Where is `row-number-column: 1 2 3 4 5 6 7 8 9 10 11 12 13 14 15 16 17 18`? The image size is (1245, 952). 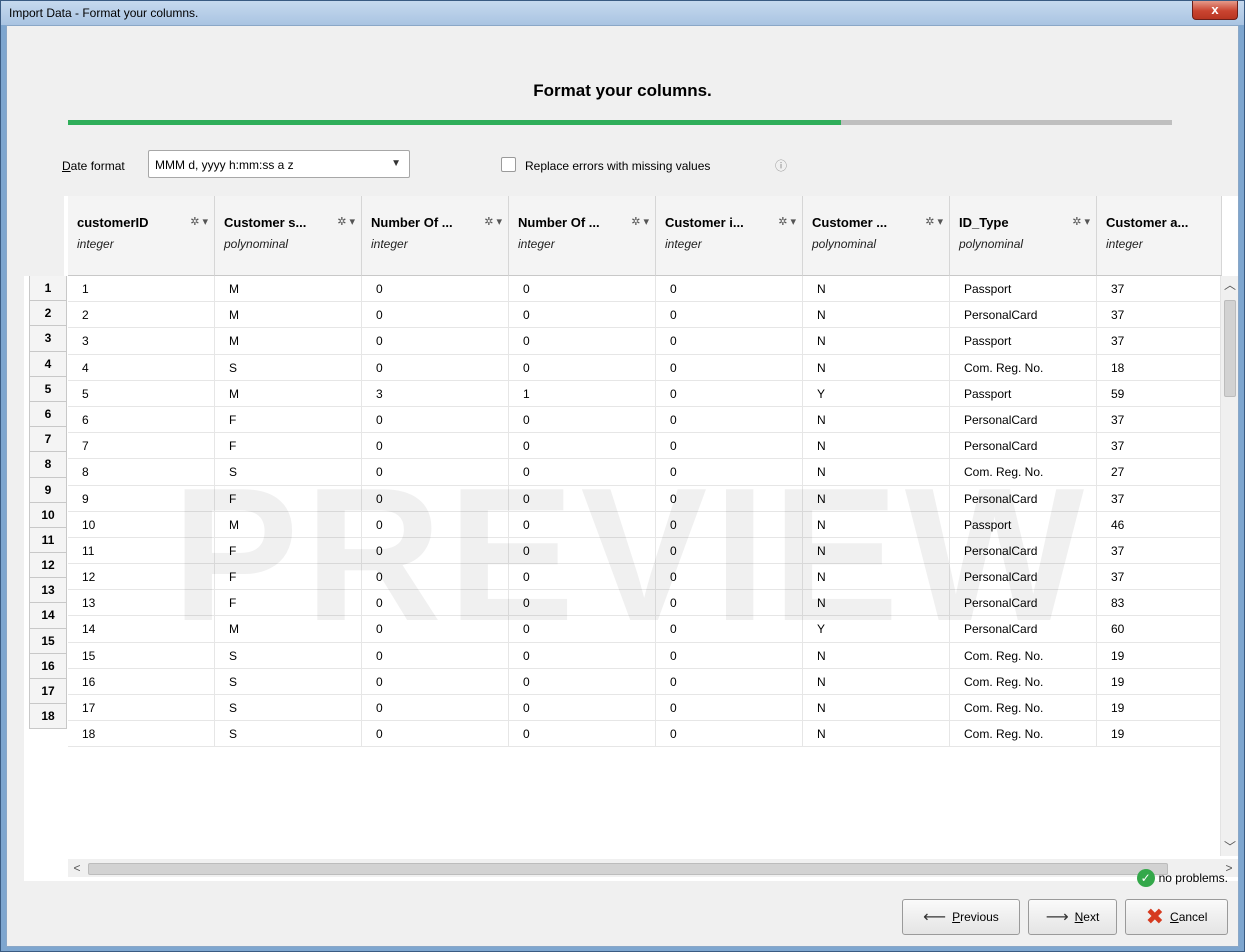 row-number-column: 1 2 3 4 5 6 7 8 9 10 11 12 13 14 15 16 17 18 is located at coordinates (45, 503).